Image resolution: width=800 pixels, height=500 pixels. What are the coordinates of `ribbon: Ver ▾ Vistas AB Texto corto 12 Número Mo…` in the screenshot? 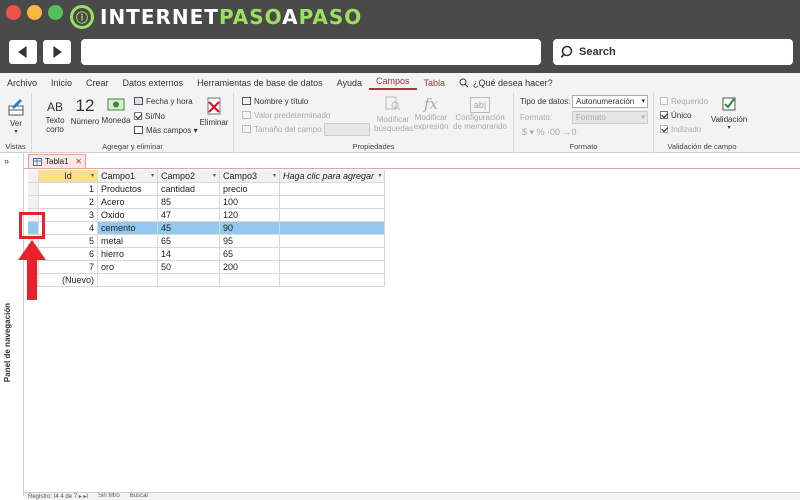 It's located at (400, 123).